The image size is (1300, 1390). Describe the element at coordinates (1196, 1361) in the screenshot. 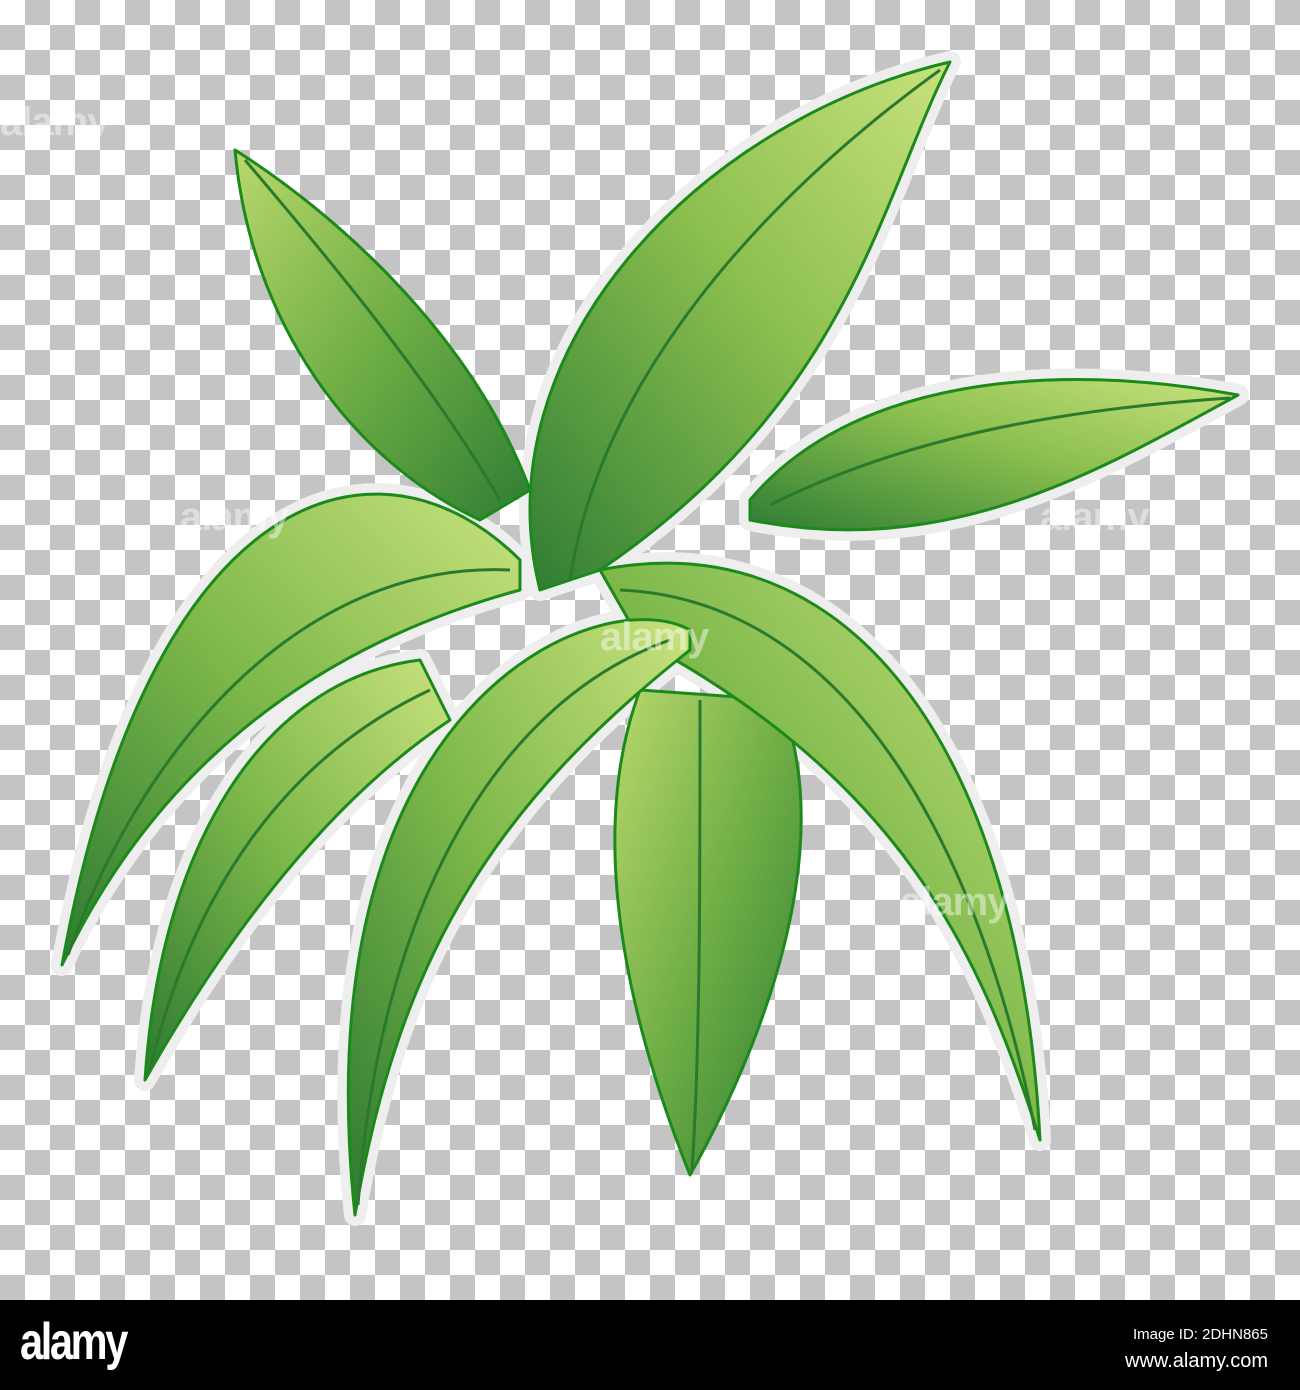

I see `site-url: www.alamy.com` at that location.